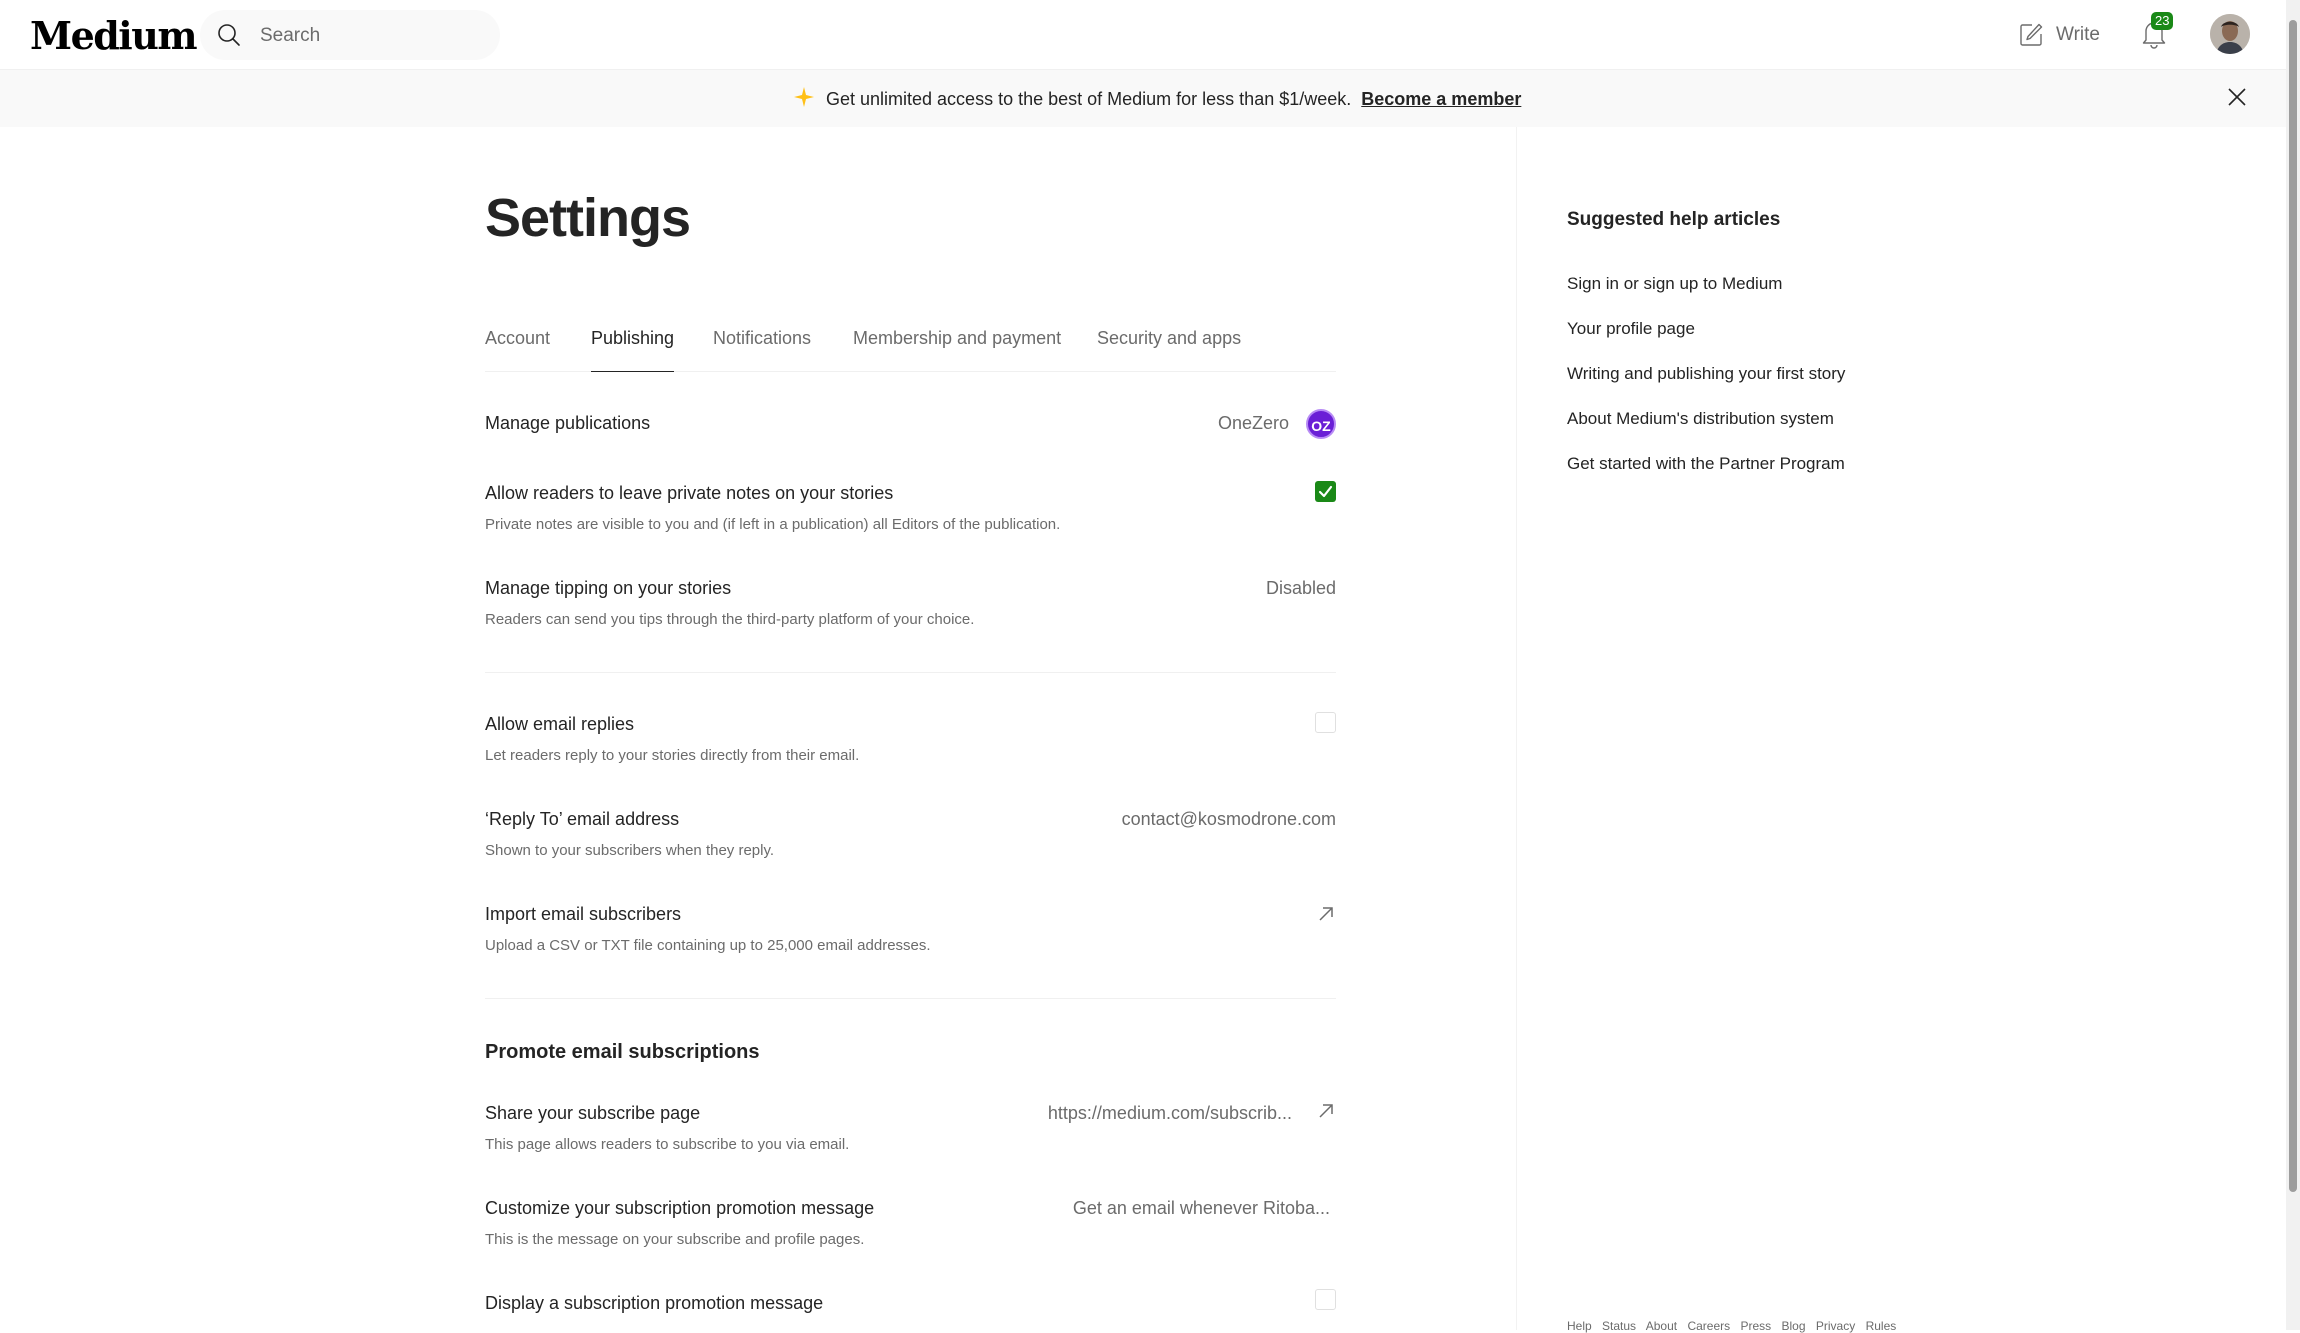  I want to click on tab-publishing: Publishing, so click(633, 349).